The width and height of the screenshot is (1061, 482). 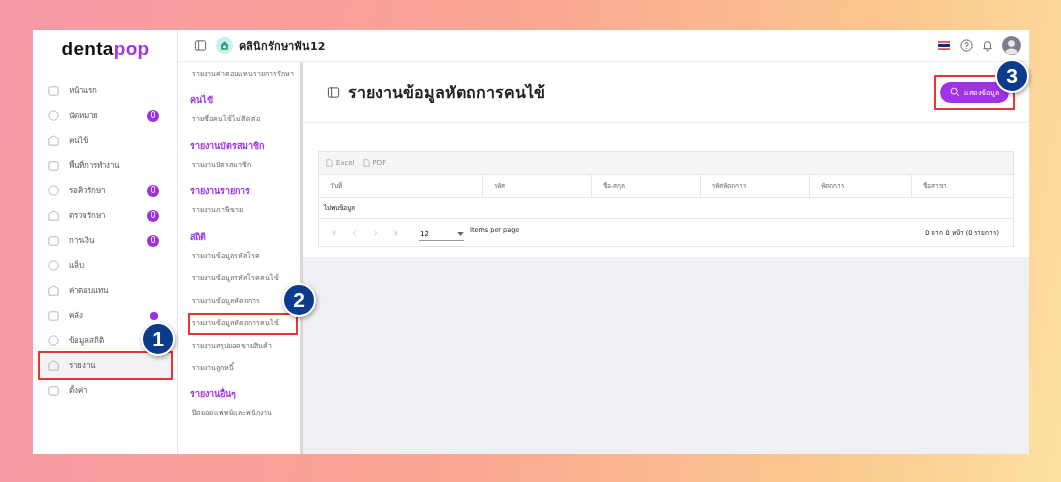 I want to click on step-number-badge: 1, so click(x=158, y=339).